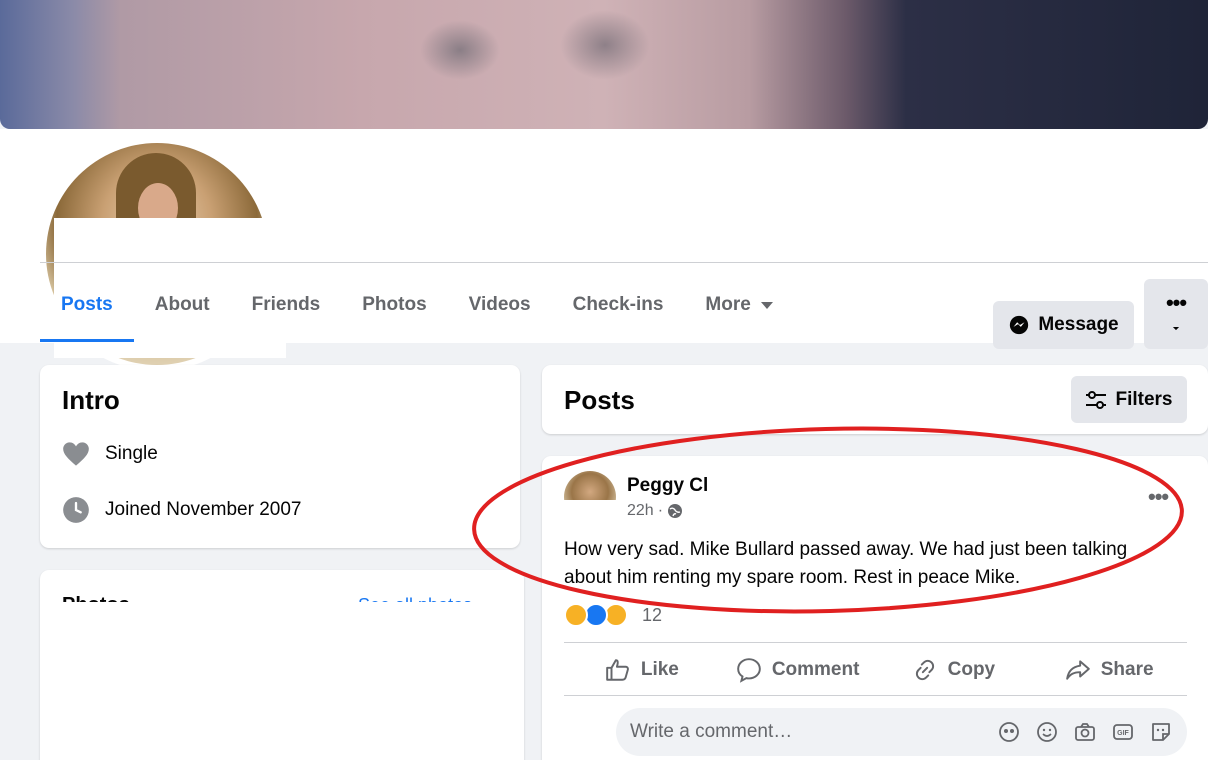 This screenshot has width=1208, height=760. I want to click on post-author-name: Peggy Cl, so click(667, 486).